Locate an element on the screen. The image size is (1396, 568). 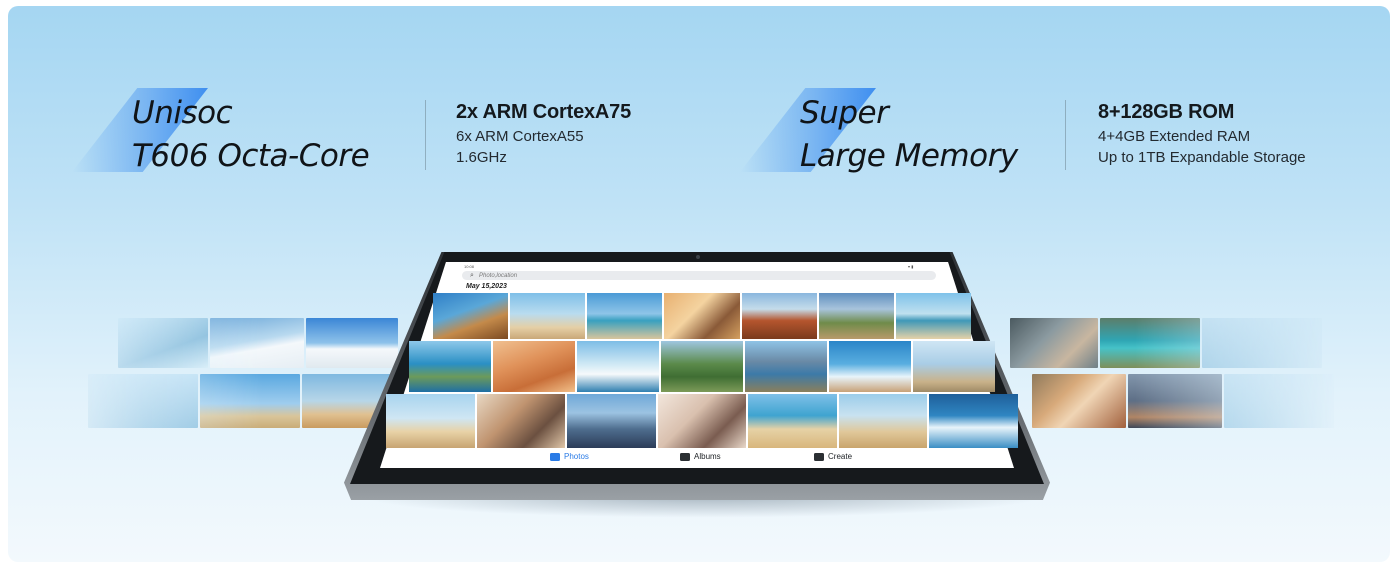
date-label: May 15,2023 is located at coordinates (486, 286).